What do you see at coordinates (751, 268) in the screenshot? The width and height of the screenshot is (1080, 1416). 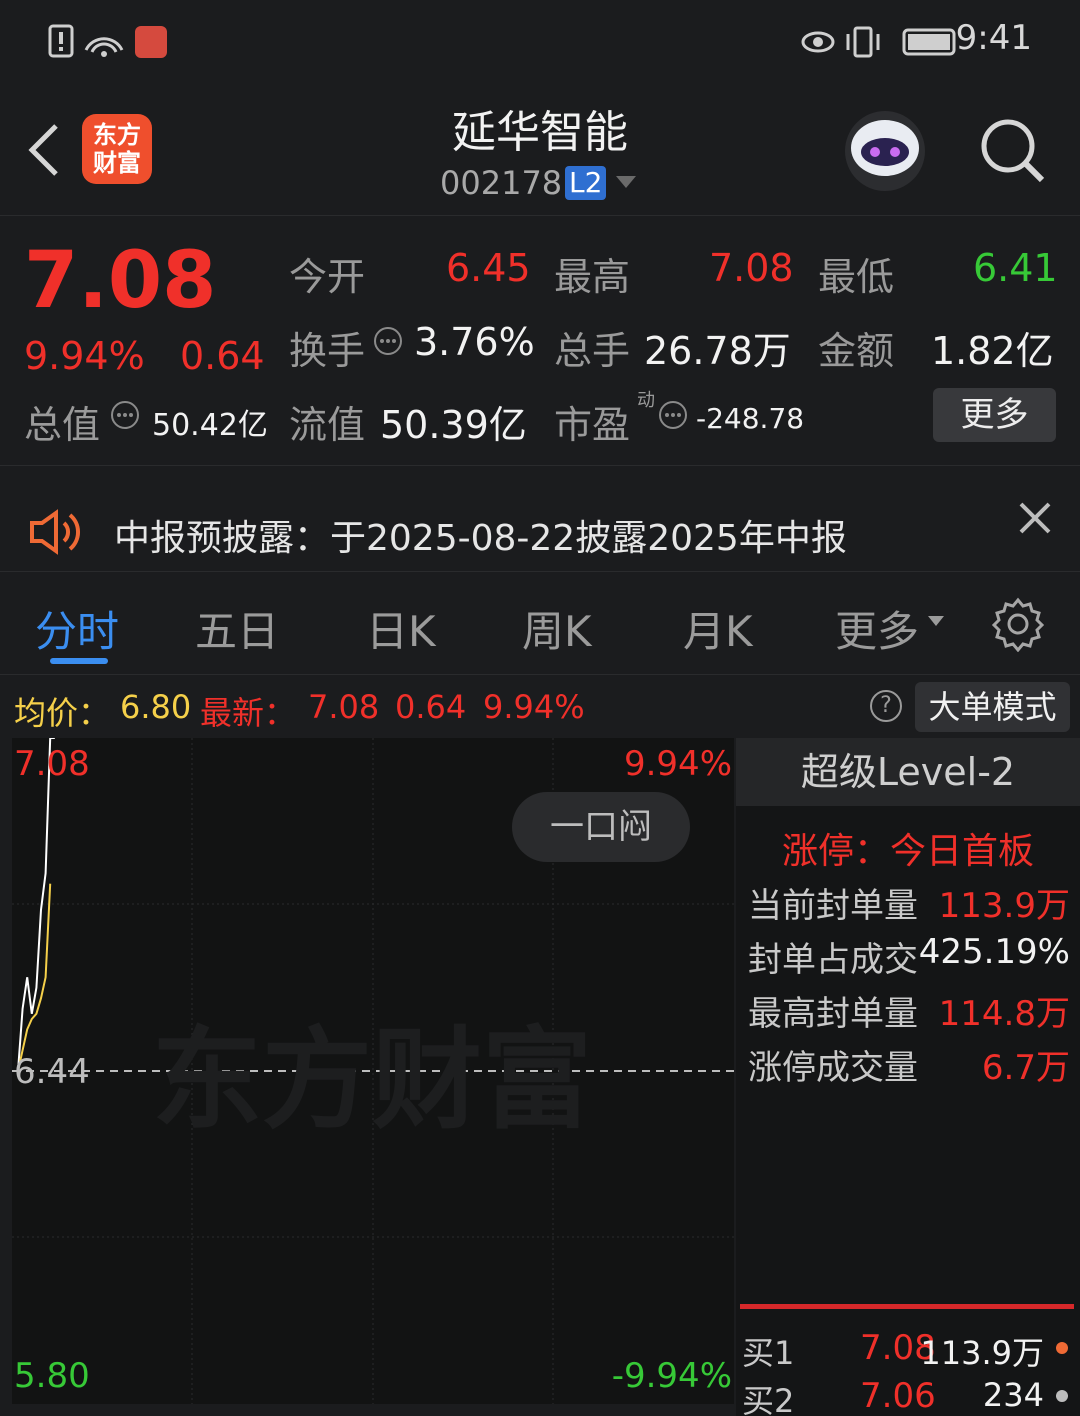 I see `high-value: 7.08` at bounding box center [751, 268].